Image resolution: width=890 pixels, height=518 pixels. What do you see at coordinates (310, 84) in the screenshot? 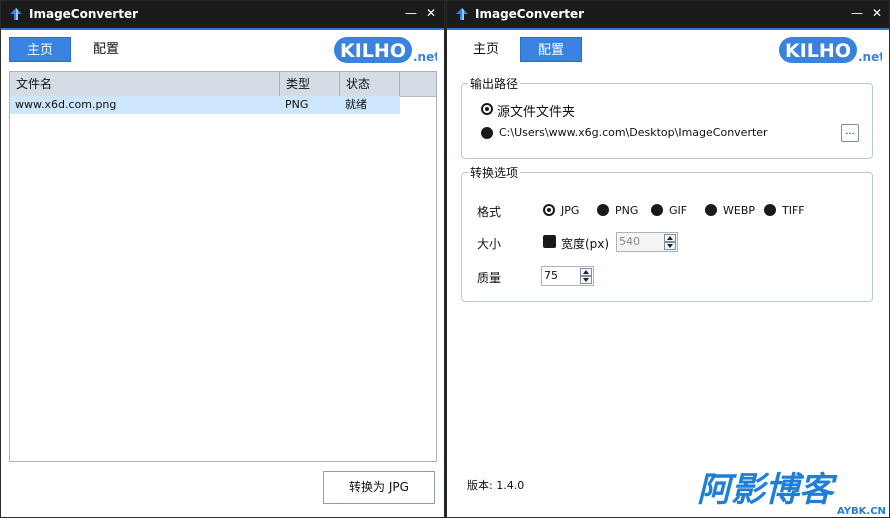
I see `column-header-type: 类型` at bounding box center [310, 84].